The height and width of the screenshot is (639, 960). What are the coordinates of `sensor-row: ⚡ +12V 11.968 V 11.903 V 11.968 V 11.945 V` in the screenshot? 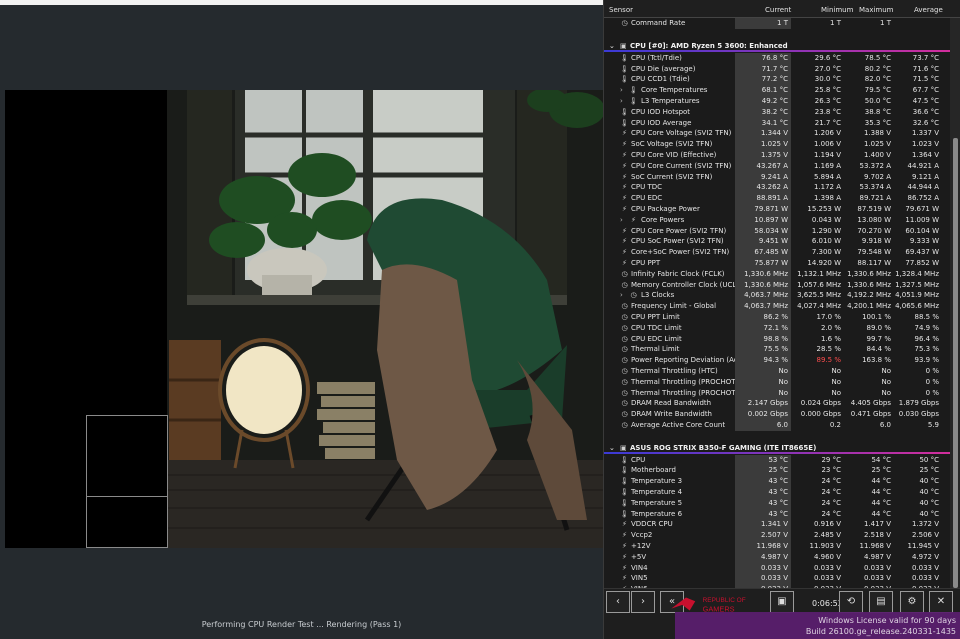 It's located at (777, 546).